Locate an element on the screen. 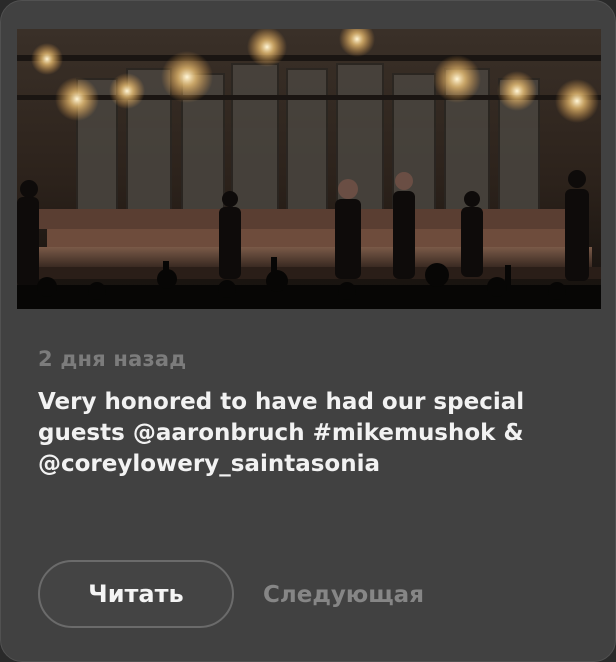 The width and height of the screenshot is (616, 662). read-button: Читать is located at coordinates (136, 594).